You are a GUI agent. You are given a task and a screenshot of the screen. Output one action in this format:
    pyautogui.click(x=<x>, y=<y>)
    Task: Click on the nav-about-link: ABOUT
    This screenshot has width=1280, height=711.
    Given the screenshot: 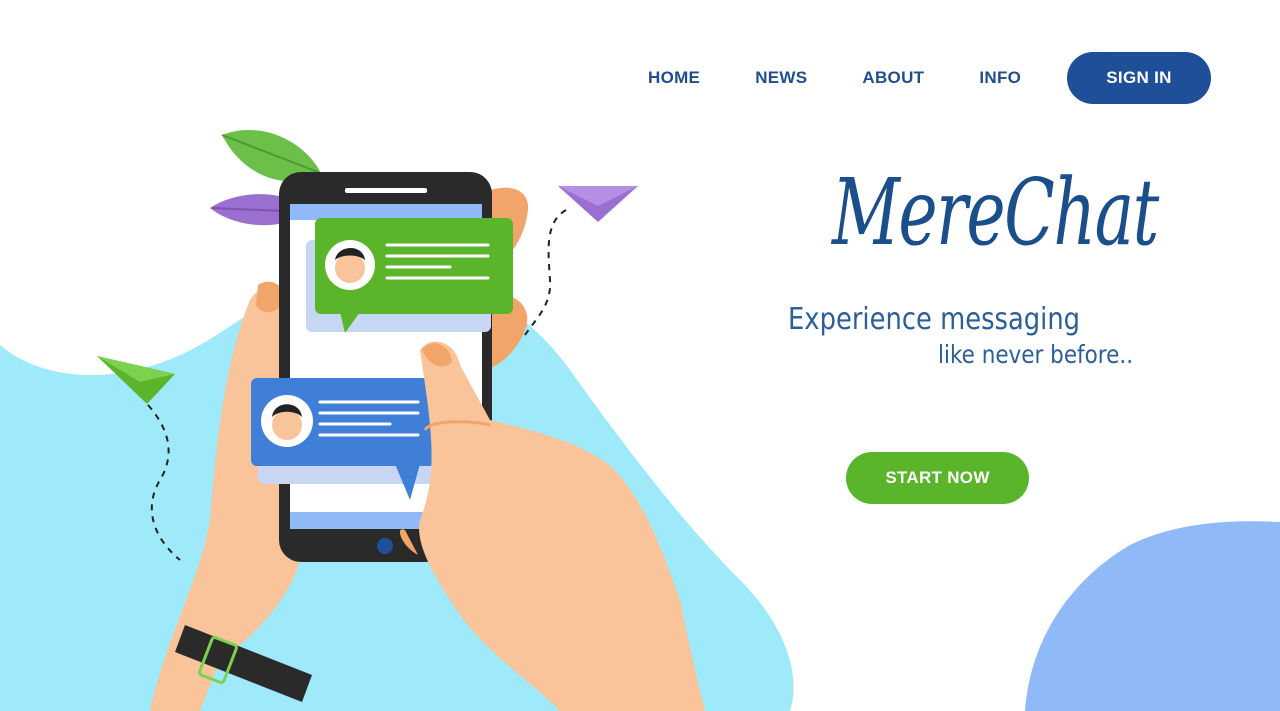 What is the action you would take?
    pyautogui.click(x=893, y=78)
    